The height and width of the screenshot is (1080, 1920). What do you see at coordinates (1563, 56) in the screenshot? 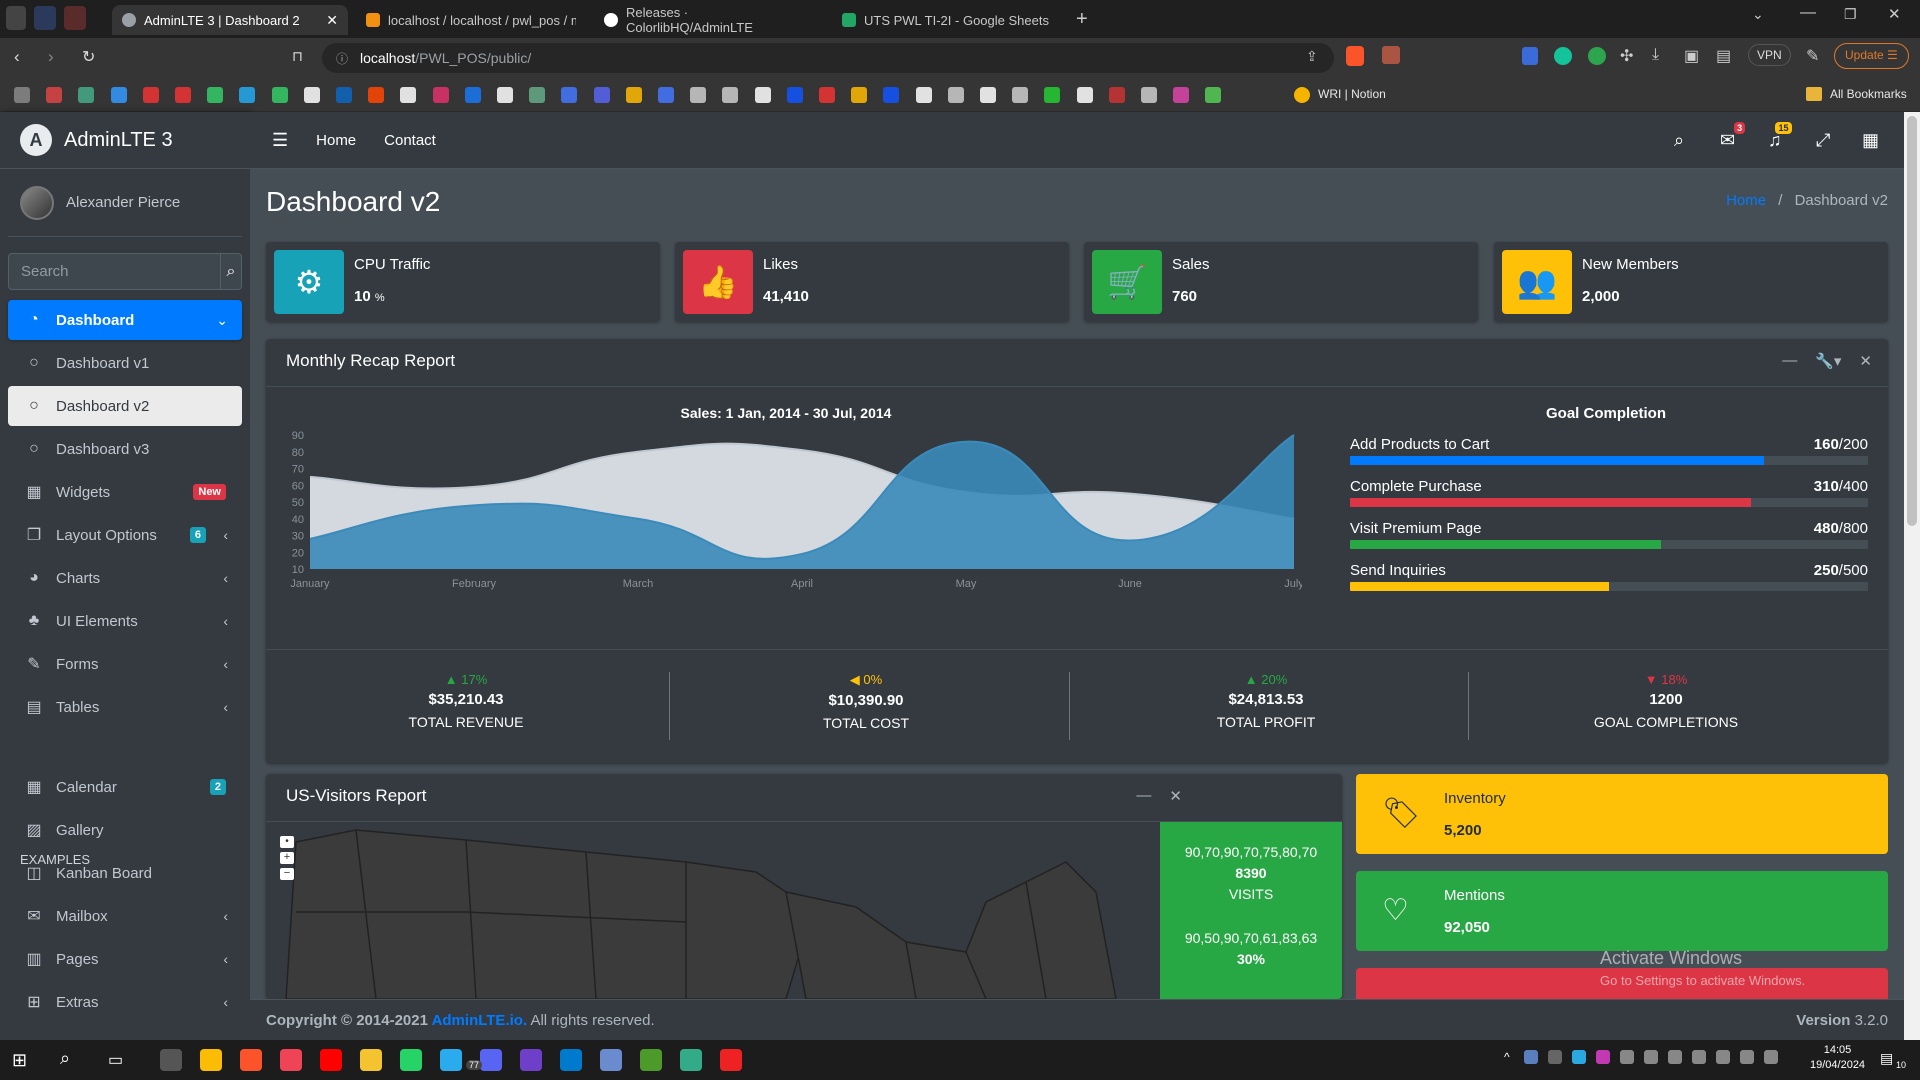
I see `grammarly-icon` at bounding box center [1563, 56].